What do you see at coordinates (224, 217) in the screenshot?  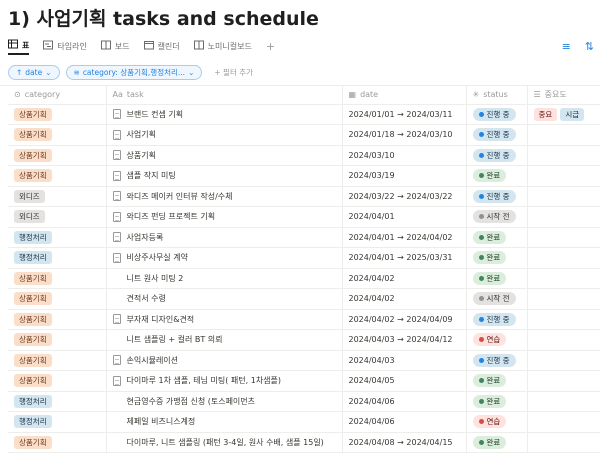 I see `task-cell: 와디즈 펀딩 프로젝트 기획` at bounding box center [224, 217].